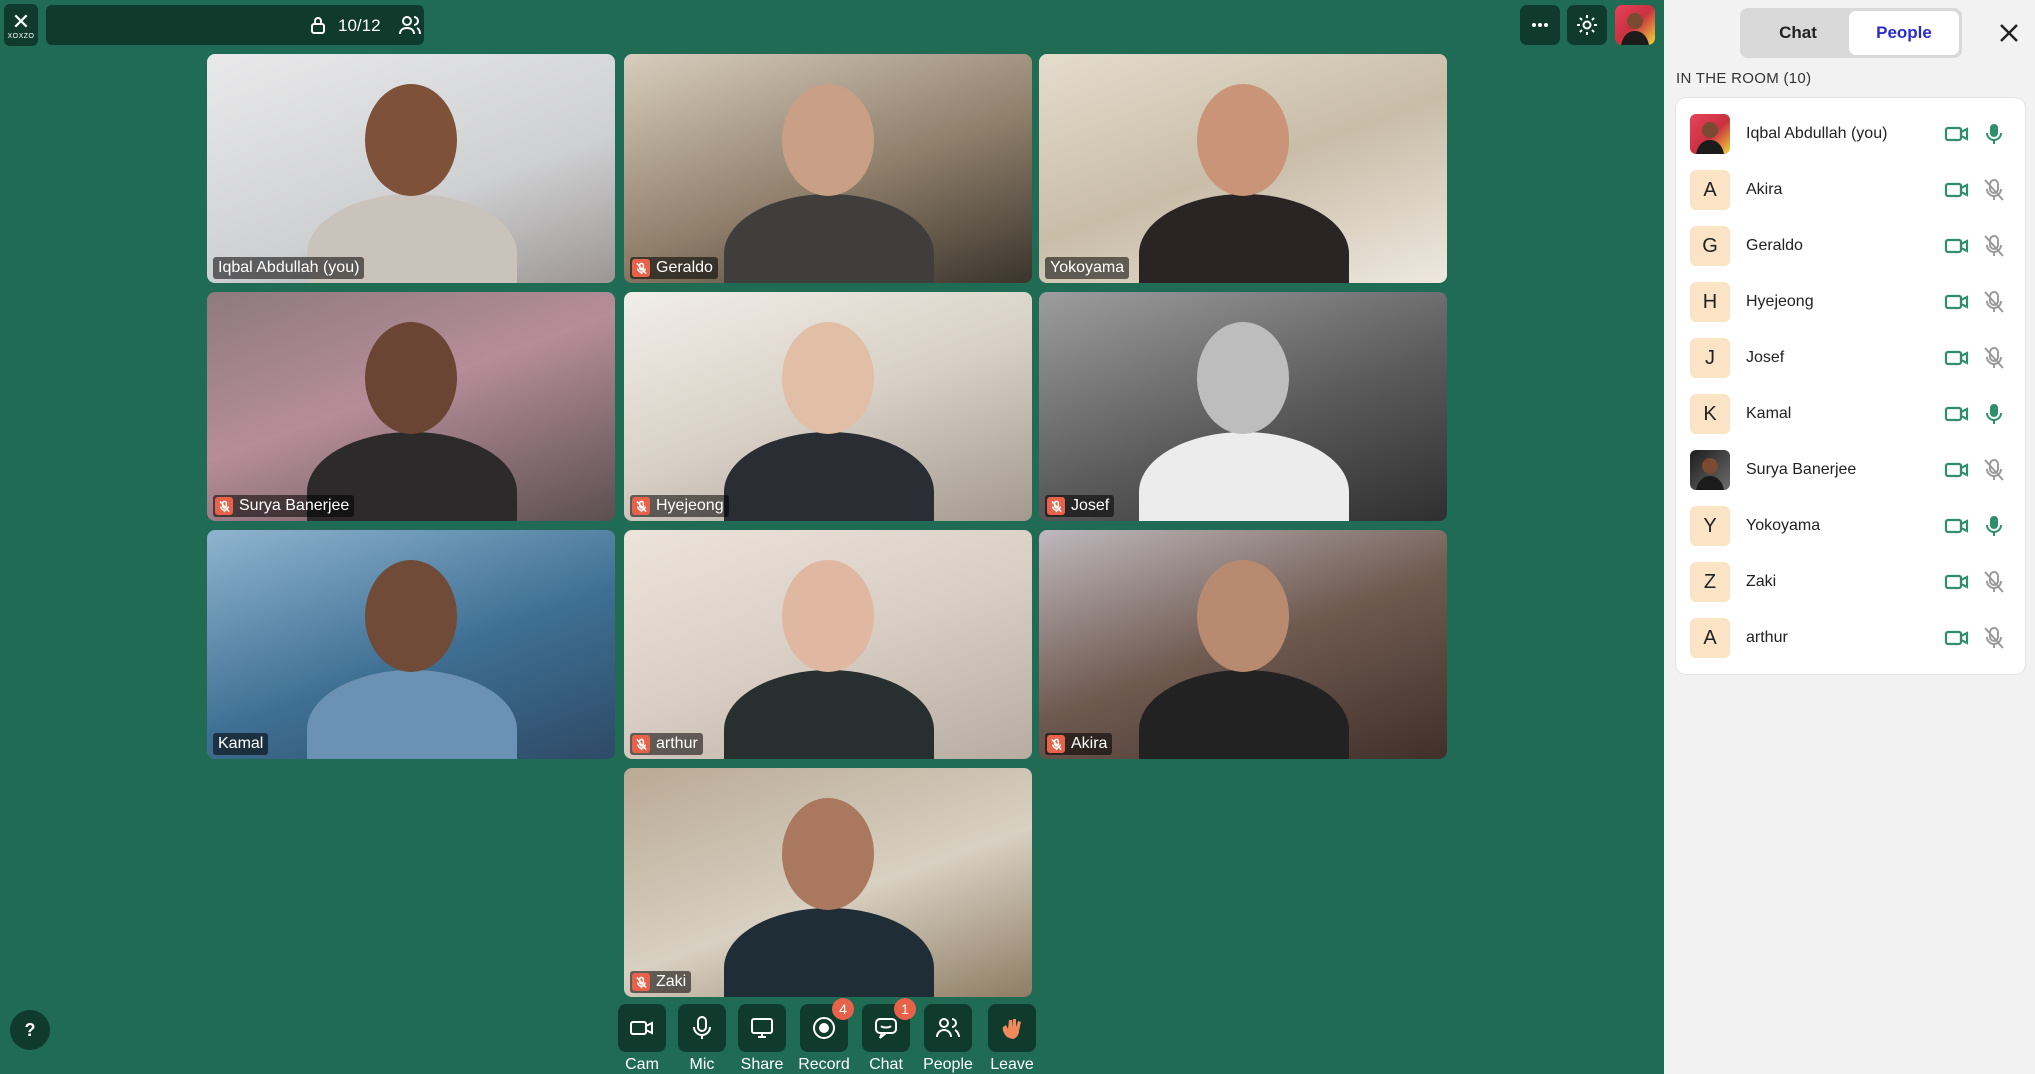 Image resolution: width=2035 pixels, height=1074 pixels. I want to click on record-control: 4 Record, so click(826, 1036).